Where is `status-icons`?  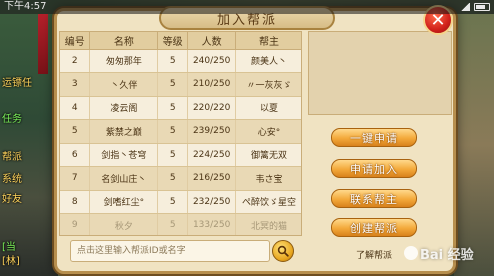 status-icons is located at coordinates (475, 7).